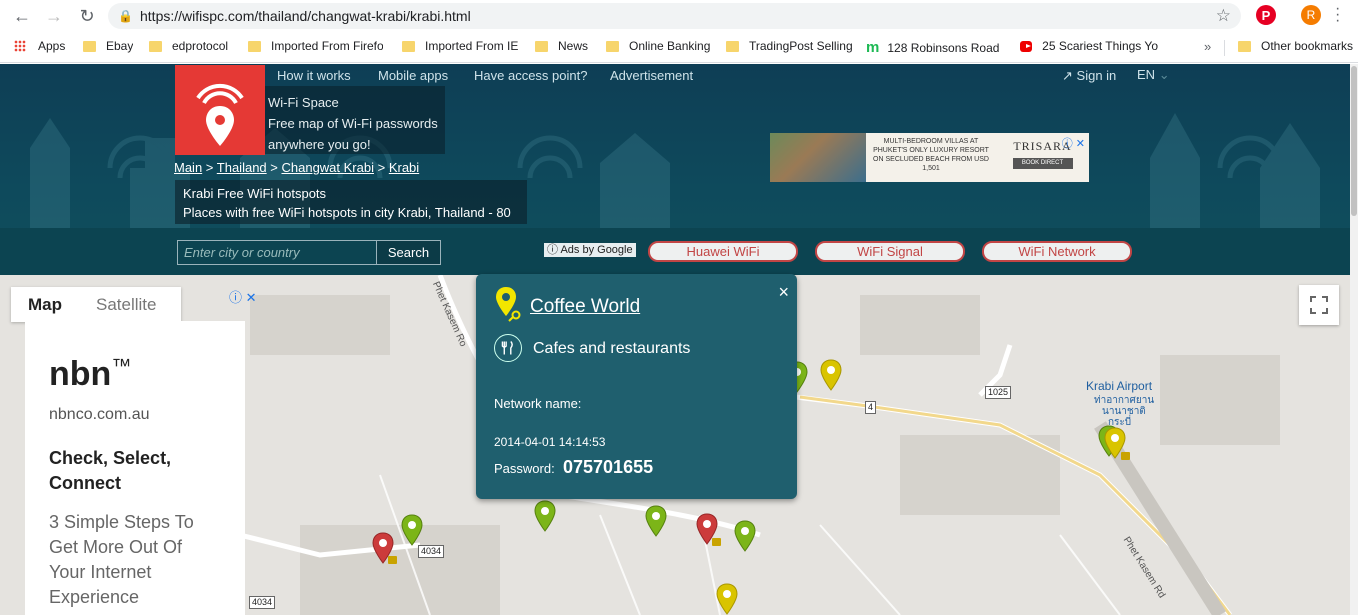  What do you see at coordinates (871, 407) in the screenshot?
I see `route-4-shield: 4` at bounding box center [871, 407].